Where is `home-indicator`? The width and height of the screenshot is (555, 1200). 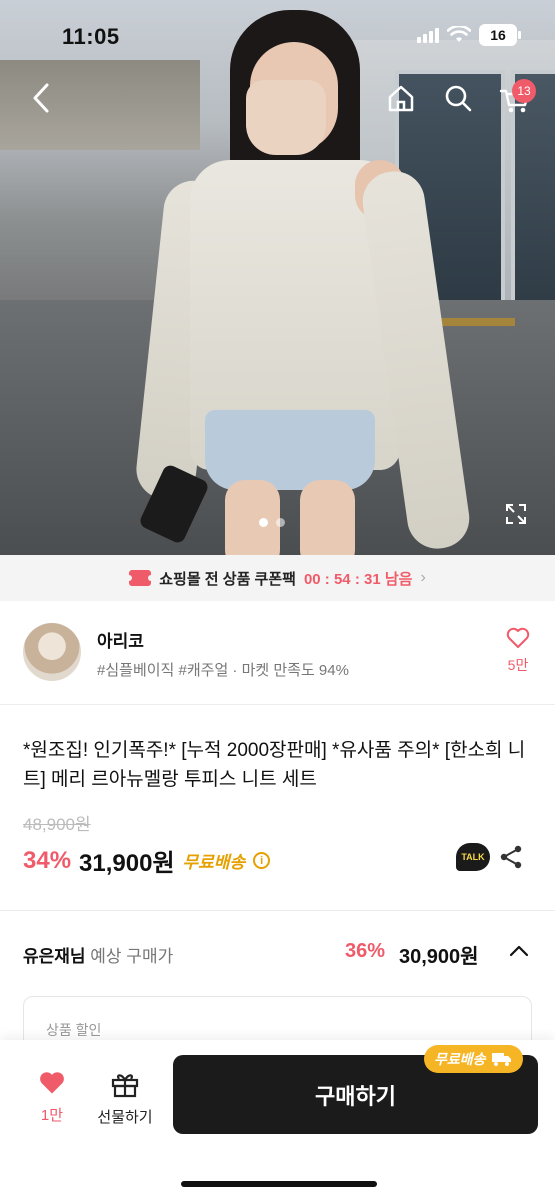 home-indicator is located at coordinates (279, 1184).